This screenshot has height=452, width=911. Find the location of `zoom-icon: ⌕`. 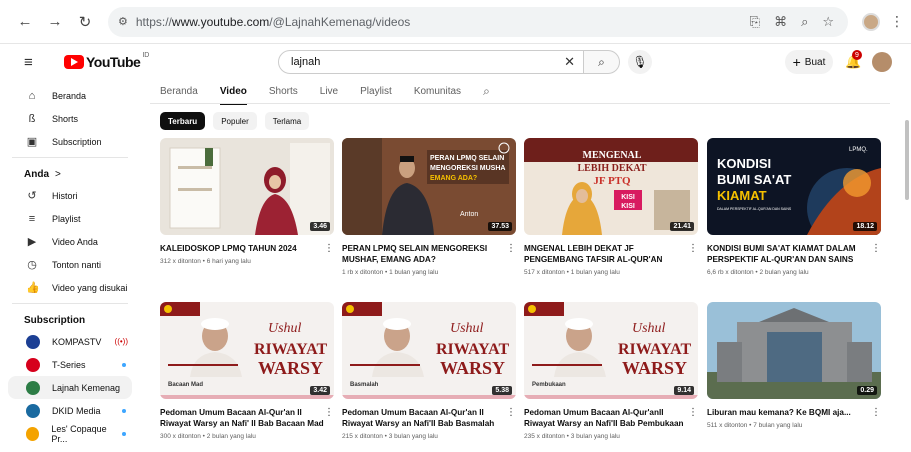

zoom-icon: ⌕ is located at coordinates (804, 22).